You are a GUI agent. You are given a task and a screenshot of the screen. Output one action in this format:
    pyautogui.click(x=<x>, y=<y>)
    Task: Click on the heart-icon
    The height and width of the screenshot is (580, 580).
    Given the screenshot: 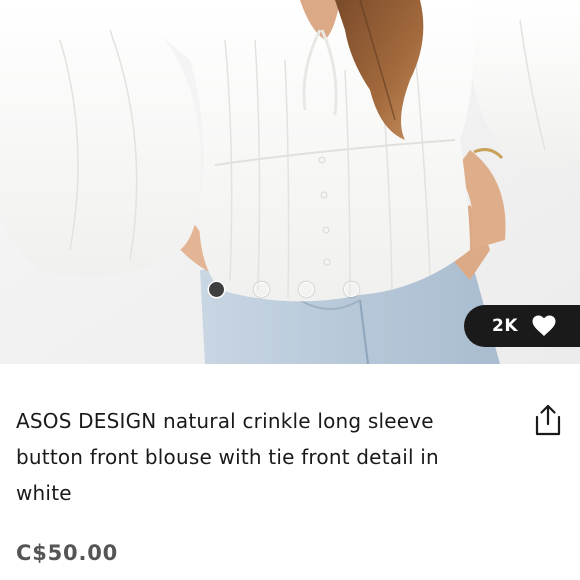 What is the action you would take?
    pyautogui.click(x=544, y=326)
    